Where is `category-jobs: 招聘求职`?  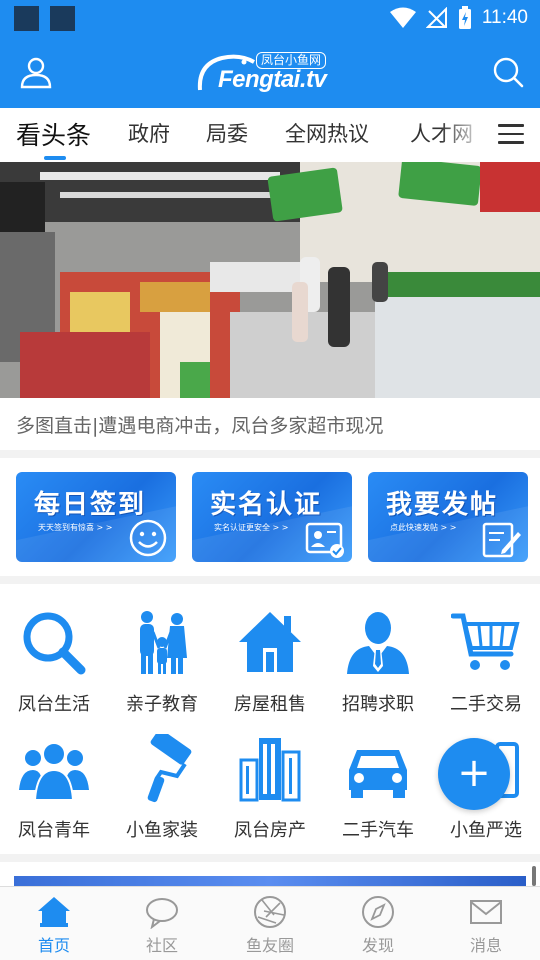 category-jobs: 招聘求职 is located at coordinates (378, 662).